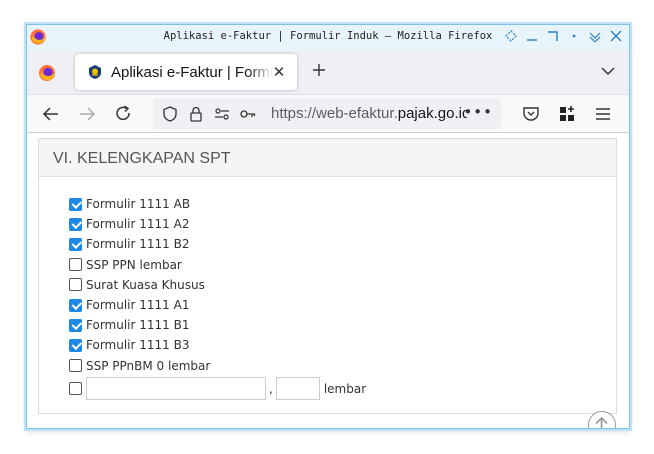 The height and width of the screenshot is (454, 654). I want to click on dot-icon, so click(574, 36).